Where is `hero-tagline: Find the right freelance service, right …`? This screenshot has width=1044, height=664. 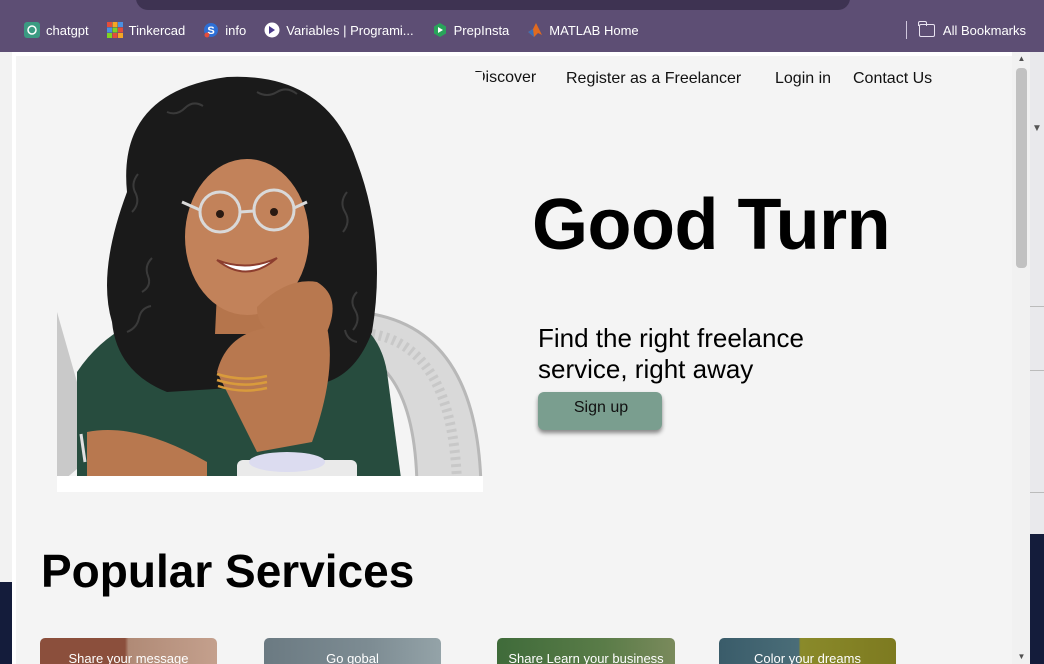 hero-tagline: Find the right freelance service, right … is located at coordinates (671, 353).